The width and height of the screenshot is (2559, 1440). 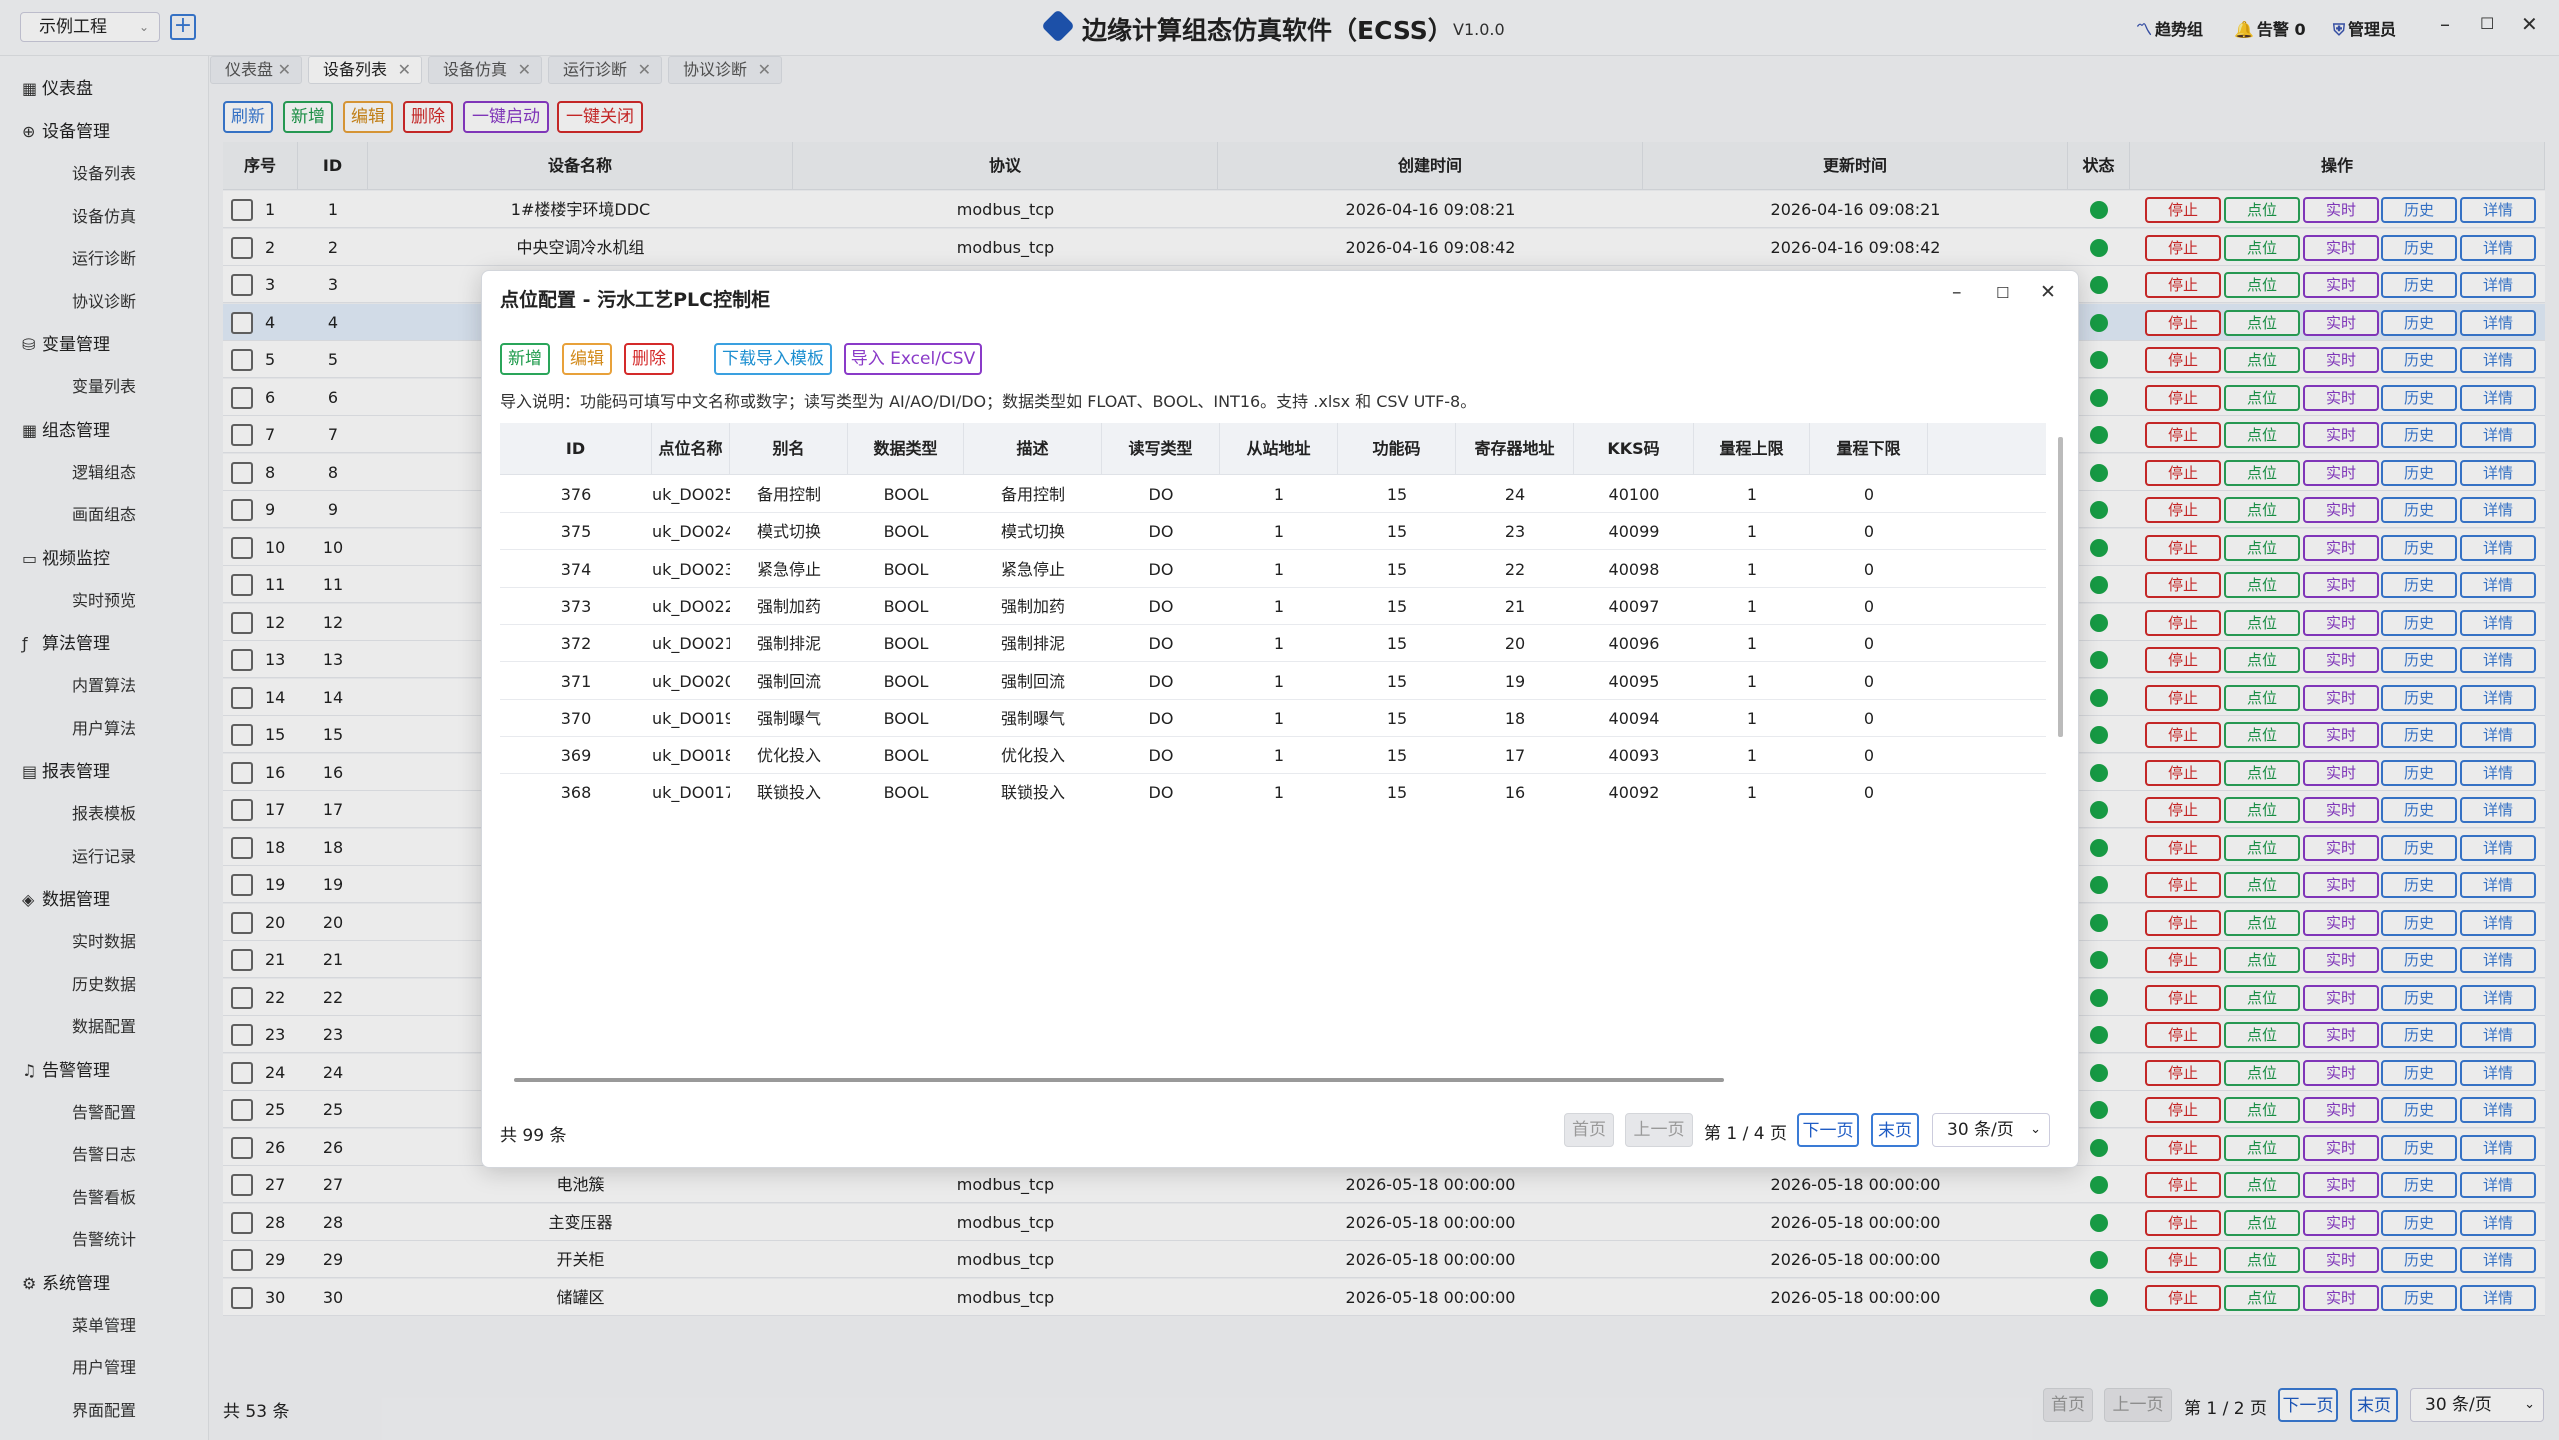 I want to click on point-name: uk_DO017, so click(x=691, y=793).